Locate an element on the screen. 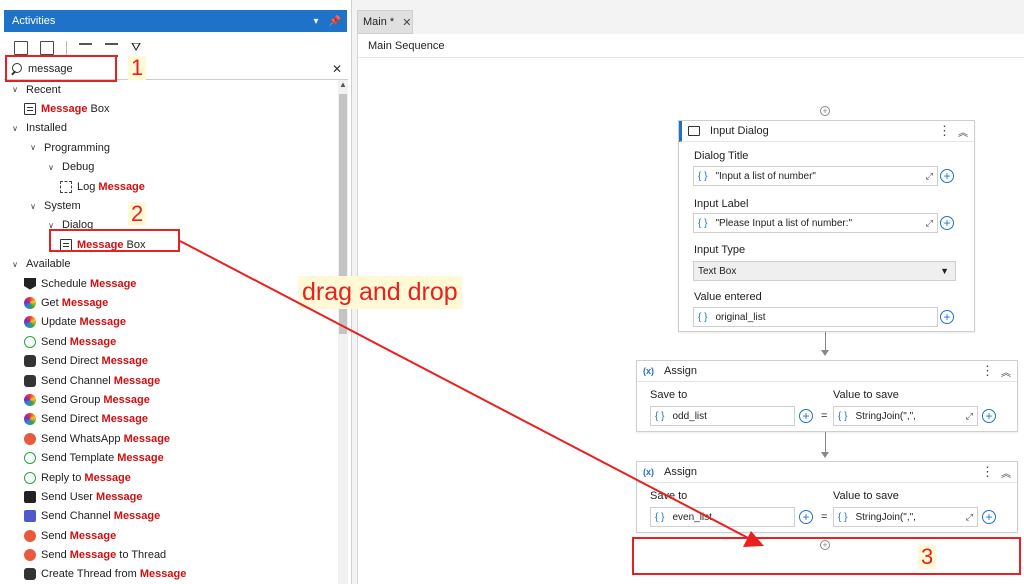 The width and height of the screenshot is (1024, 584). activity-label-suffix: to Thread is located at coordinates (141, 555).